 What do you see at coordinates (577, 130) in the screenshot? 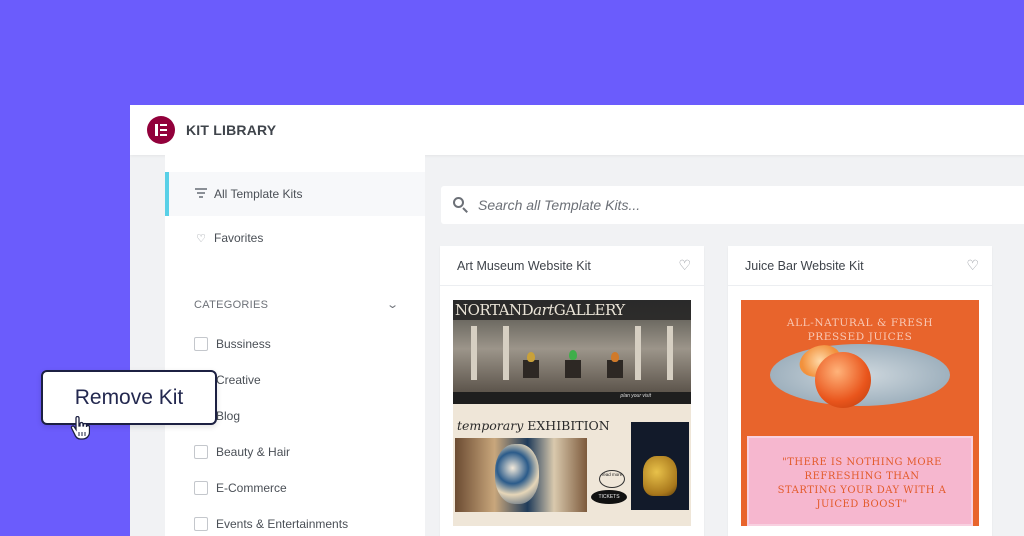
I see `top-bar: KIT LIBRARY` at bounding box center [577, 130].